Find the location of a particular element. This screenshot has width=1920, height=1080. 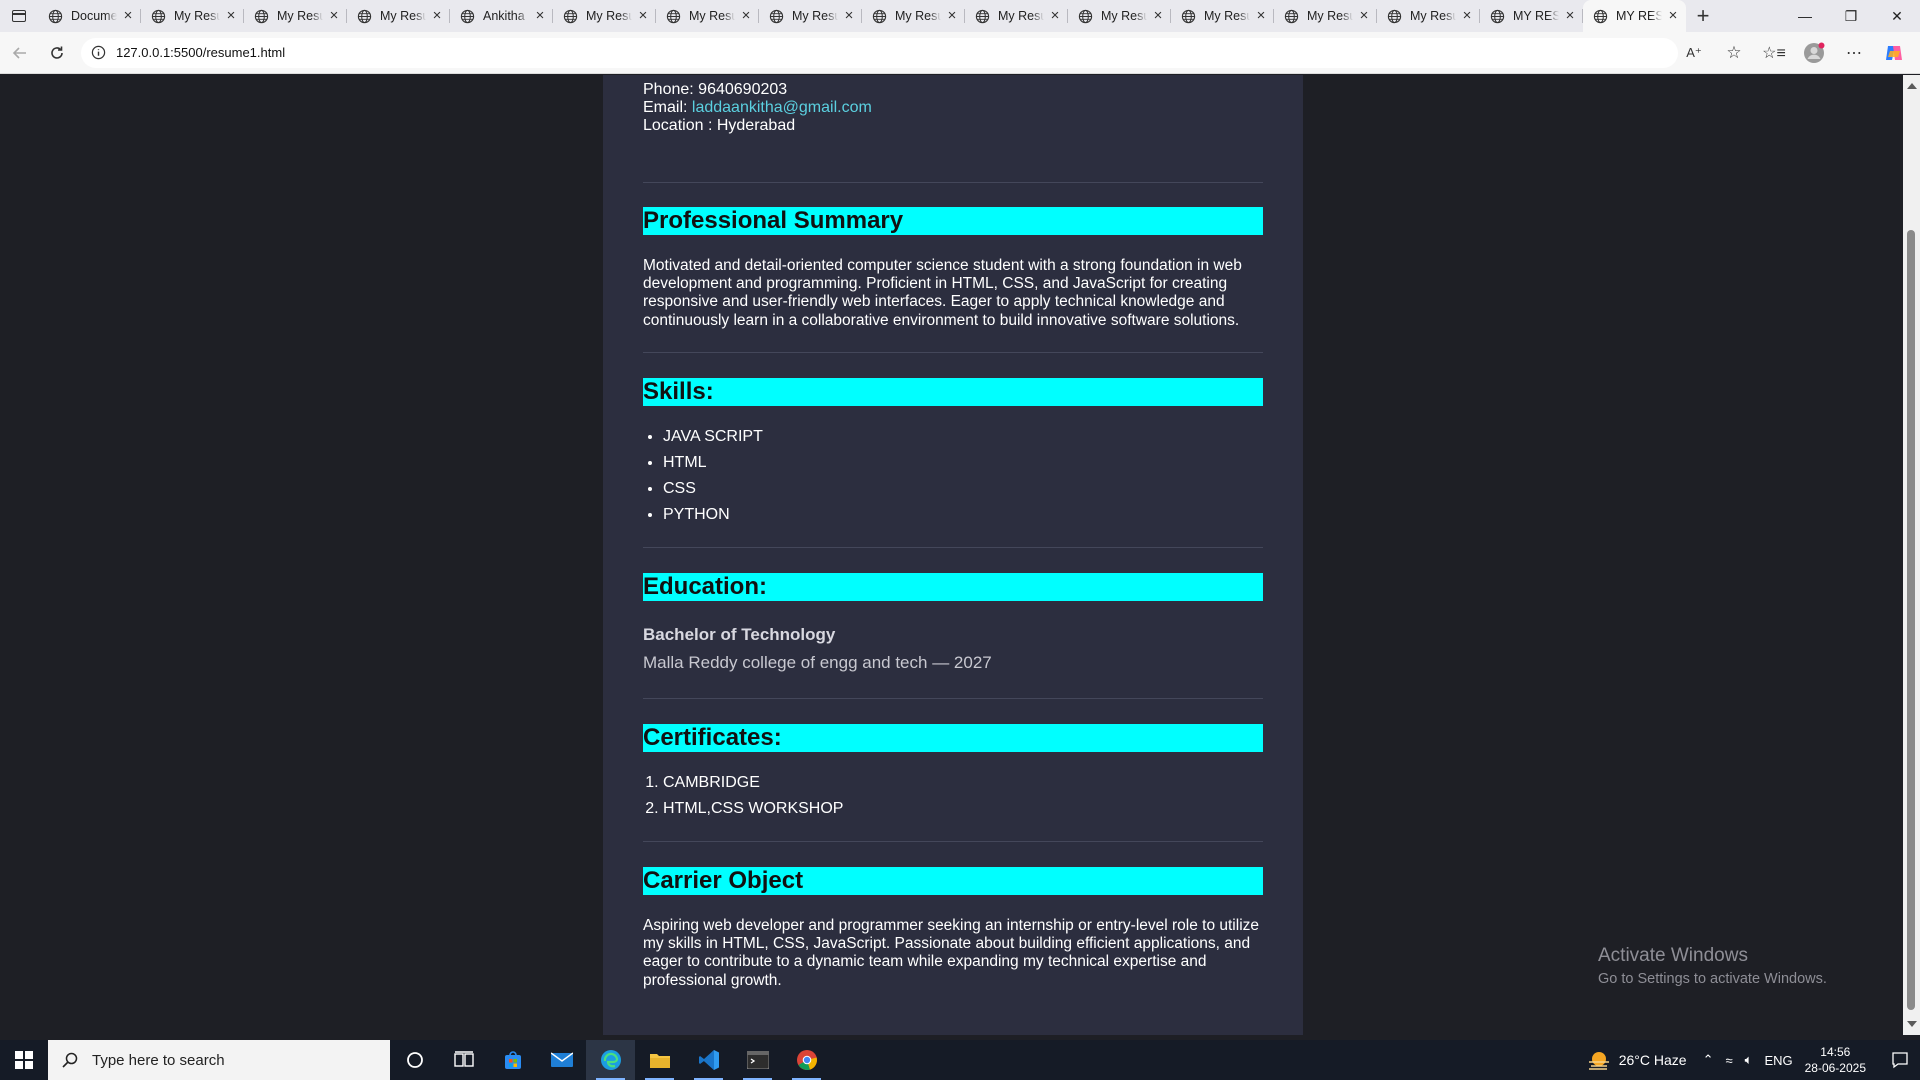

browser-tab: Document × is located at coordinates (89, 16).